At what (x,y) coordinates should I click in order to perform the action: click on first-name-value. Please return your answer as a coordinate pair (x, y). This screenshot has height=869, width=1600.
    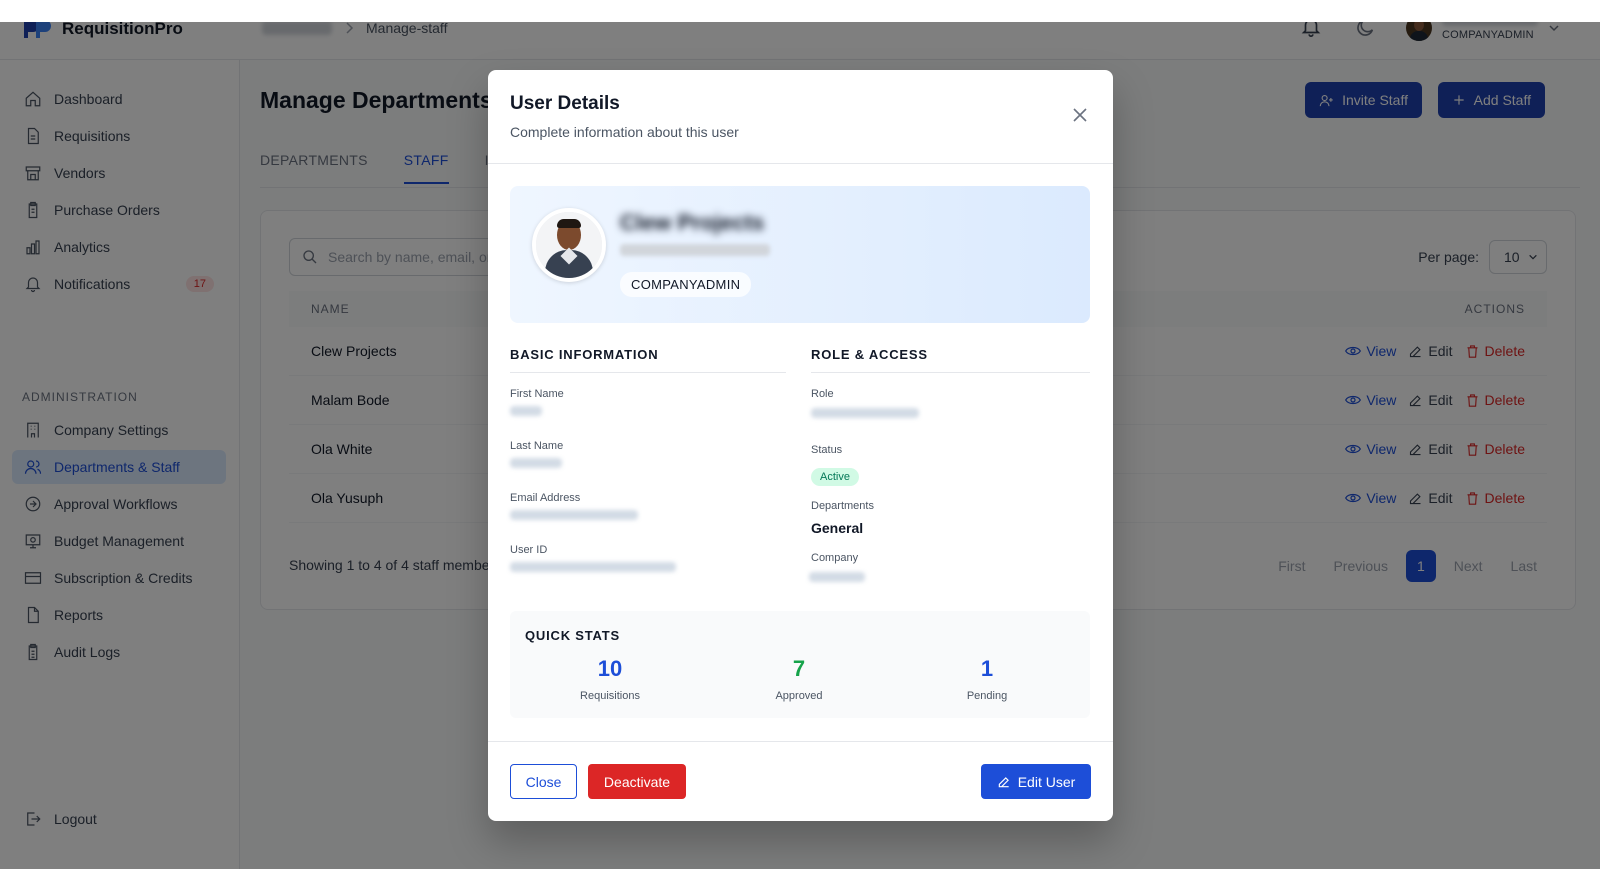
    Looking at the image, I should click on (526, 411).